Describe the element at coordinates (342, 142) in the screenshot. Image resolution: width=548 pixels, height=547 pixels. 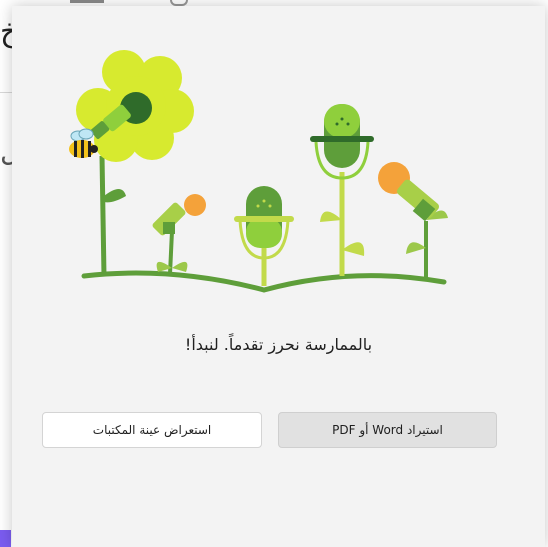
I see `tall-microphone-icon` at that location.